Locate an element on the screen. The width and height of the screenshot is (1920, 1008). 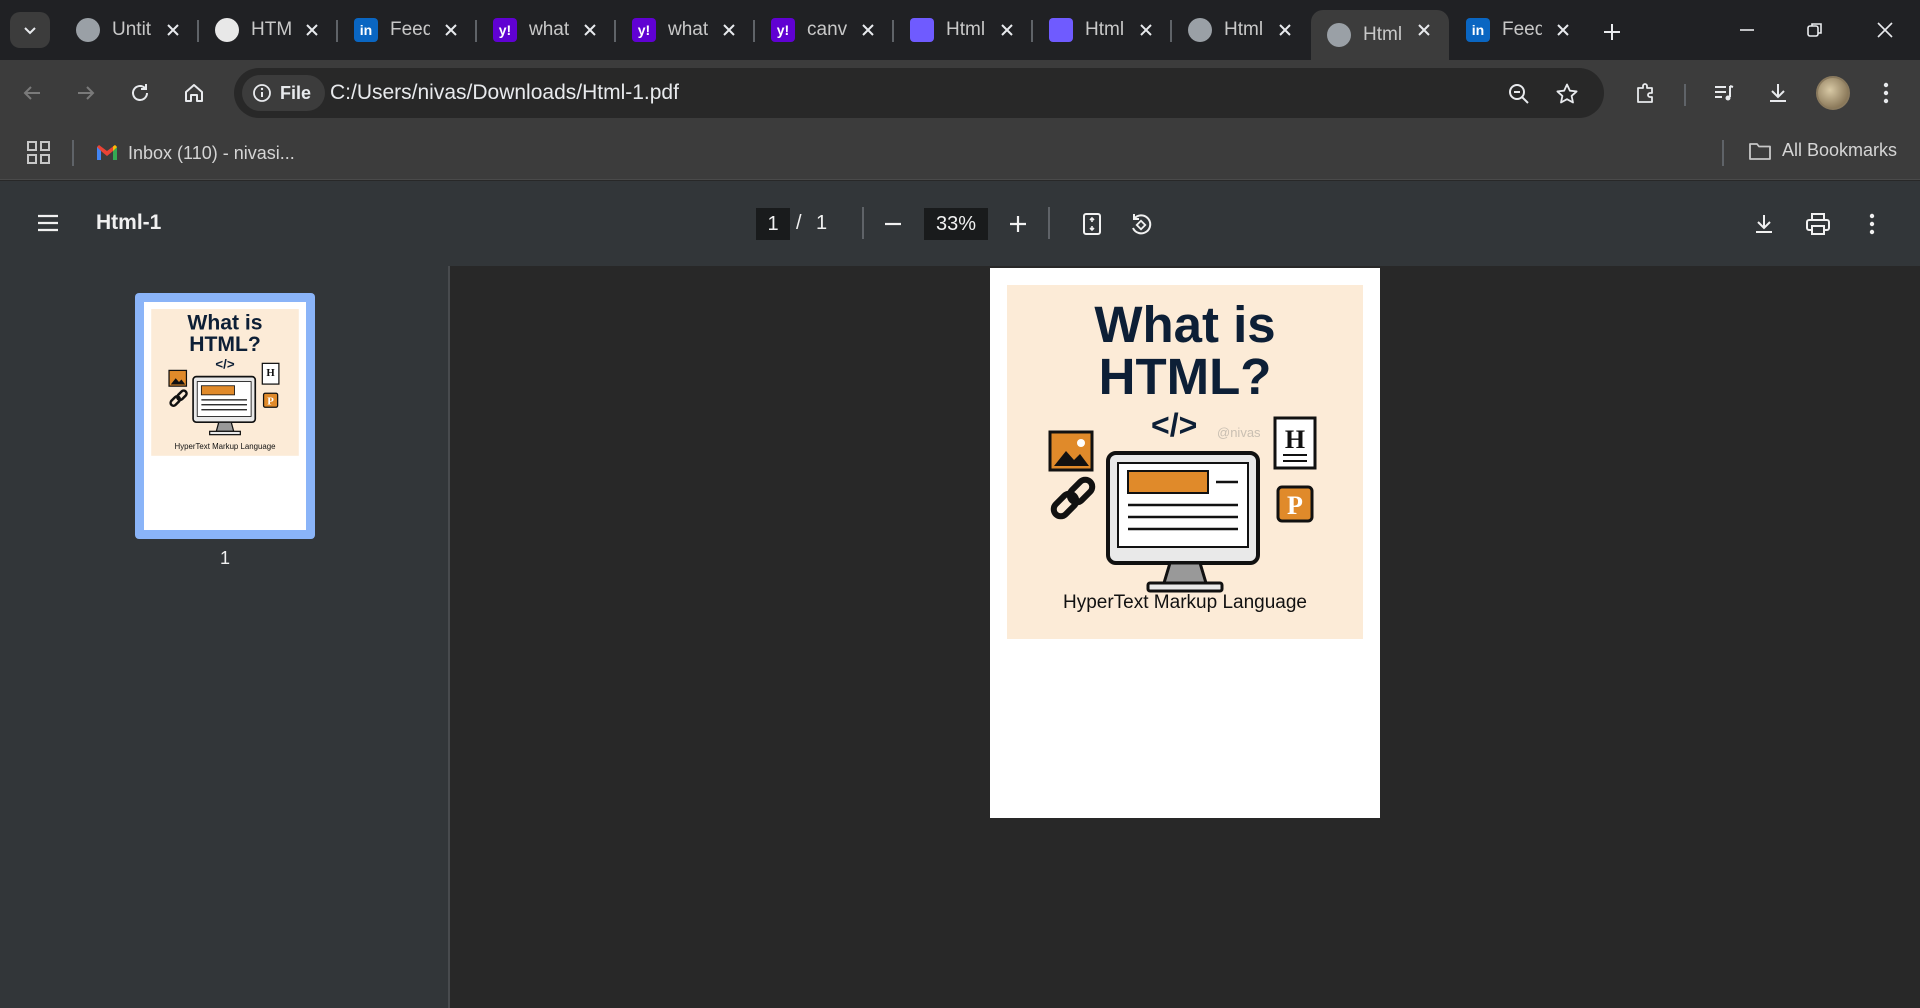
media-controls-button is located at coordinates (1724, 93).